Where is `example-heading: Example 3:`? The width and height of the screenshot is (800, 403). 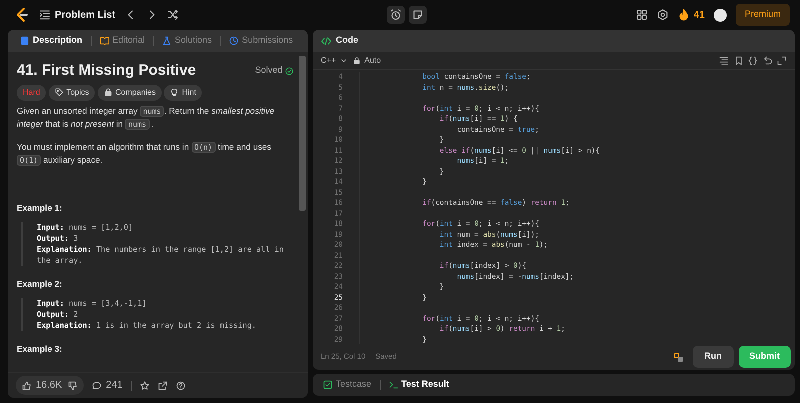 example-heading: Example 3: is located at coordinates (40, 349).